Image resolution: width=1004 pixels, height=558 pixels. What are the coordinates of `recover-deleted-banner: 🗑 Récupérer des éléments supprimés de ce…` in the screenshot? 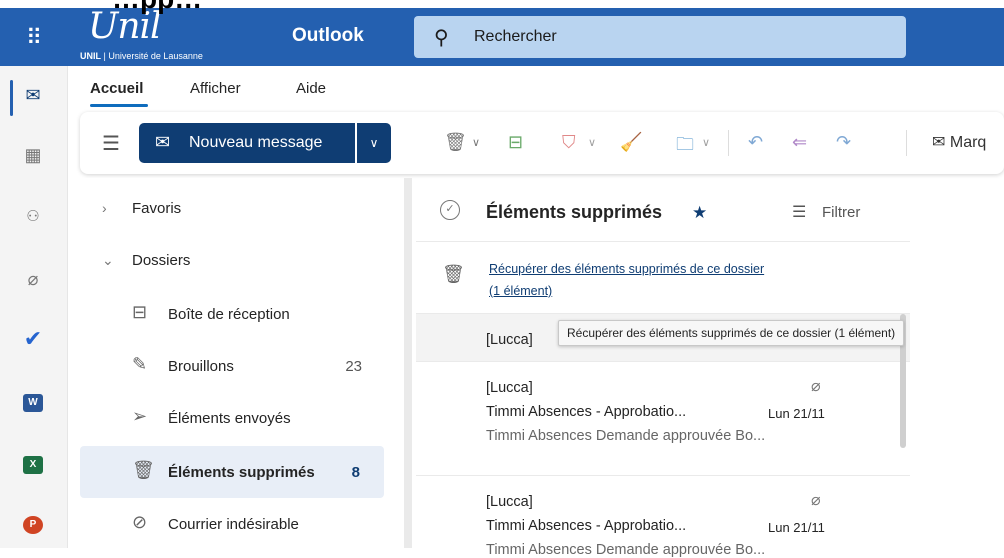 It's located at (663, 278).